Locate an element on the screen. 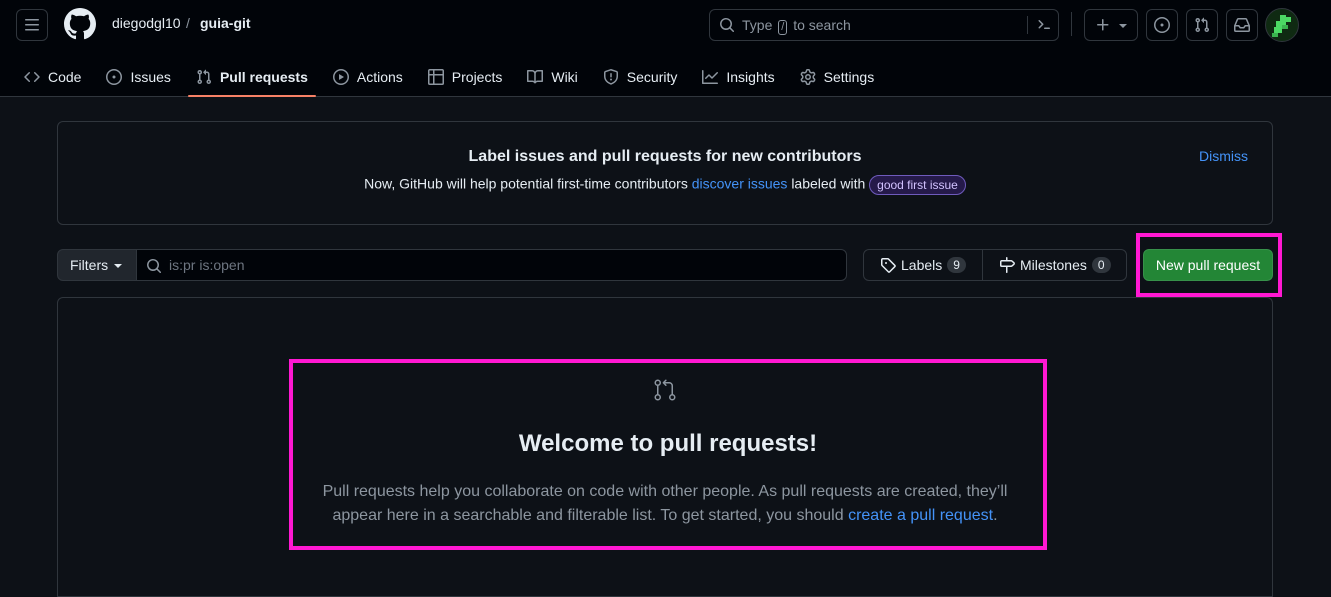 The image size is (1331, 597). github-logo-icon is located at coordinates (80, 24).